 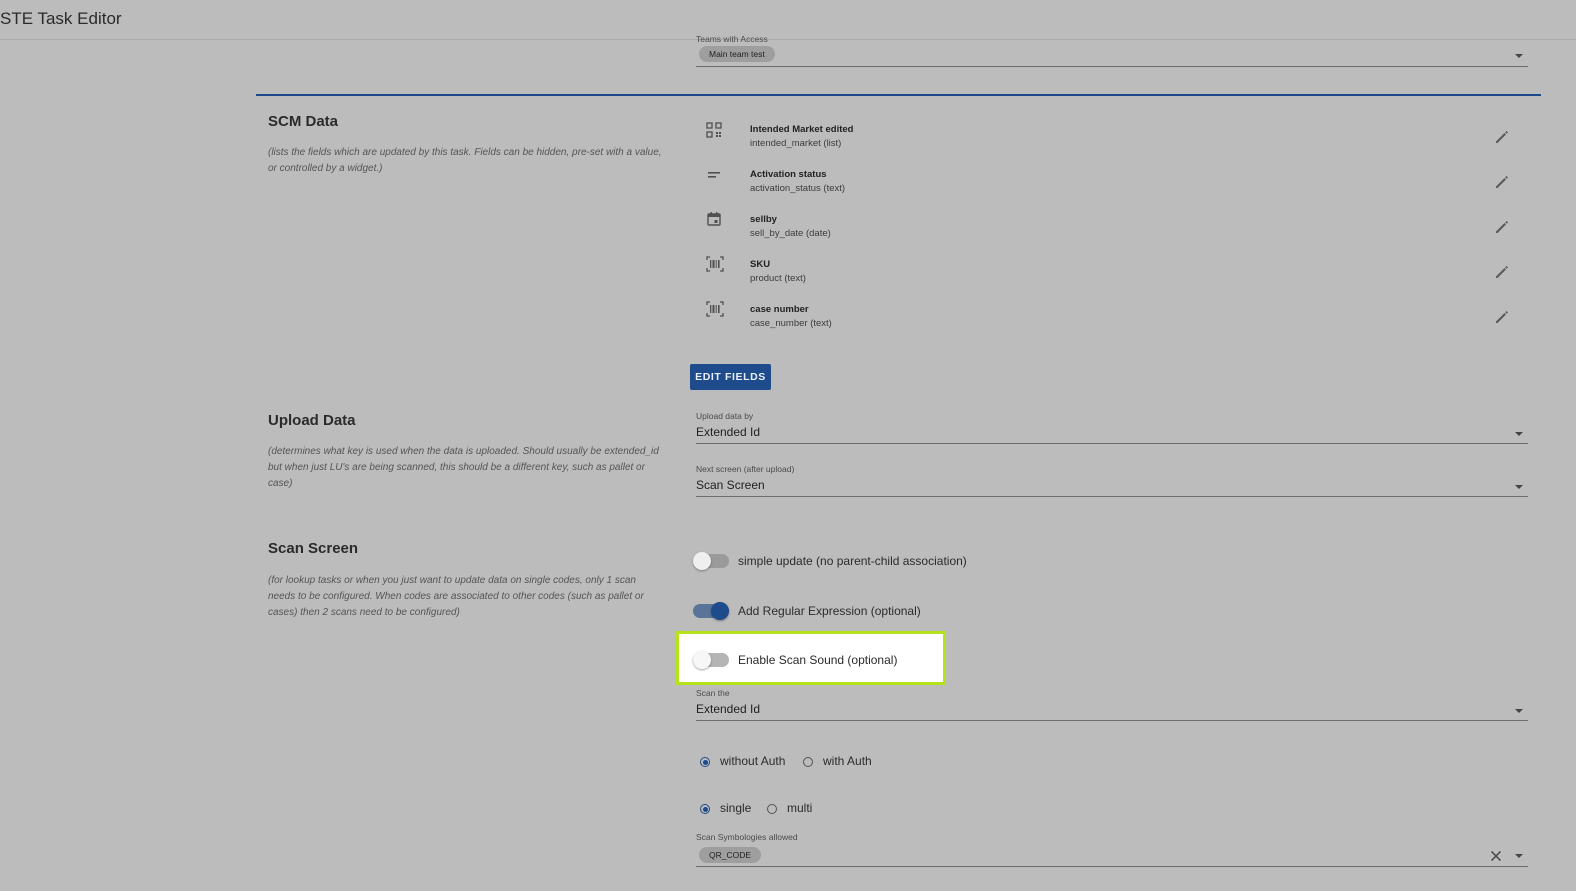 What do you see at coordinates (796, 143) in the screenshot?
I see `field-row-subtitle: intended_market (list)` at bounding box center [796, 143].